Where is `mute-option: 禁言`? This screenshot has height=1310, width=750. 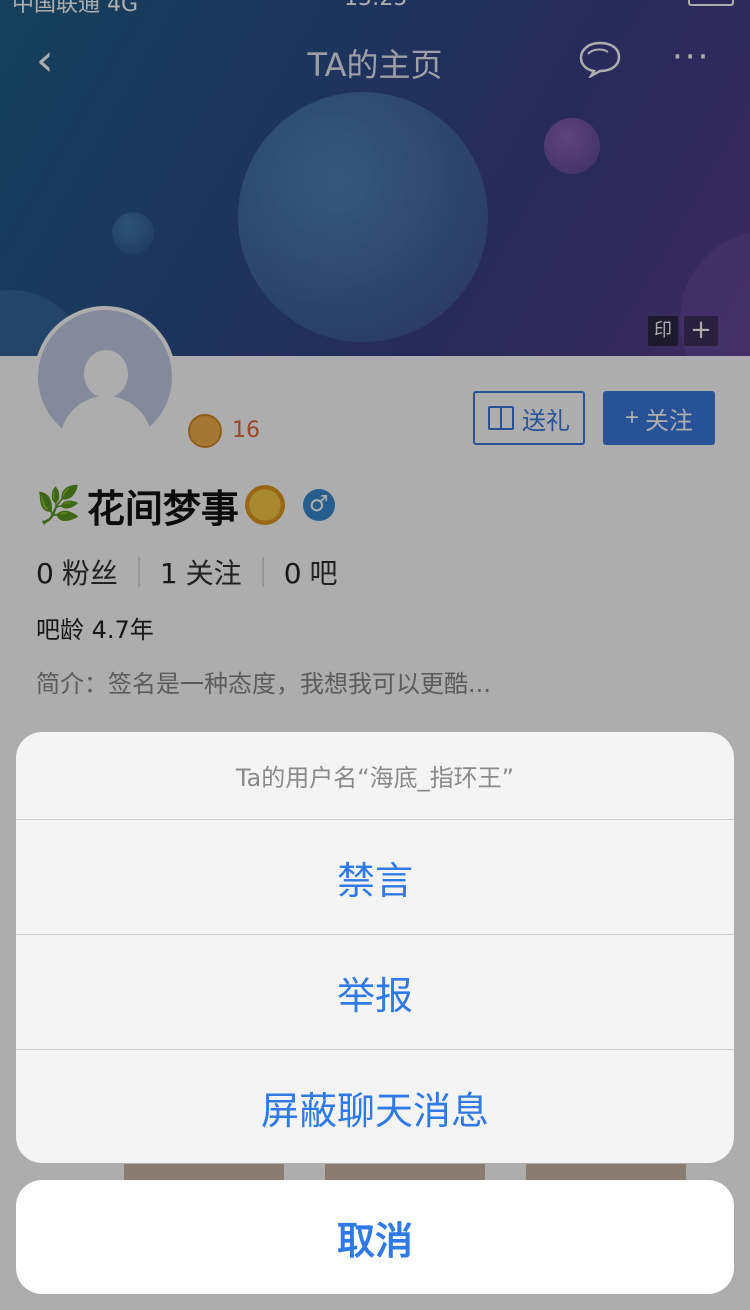
mute-option: 禁言 is located at coordinates (375, 877).